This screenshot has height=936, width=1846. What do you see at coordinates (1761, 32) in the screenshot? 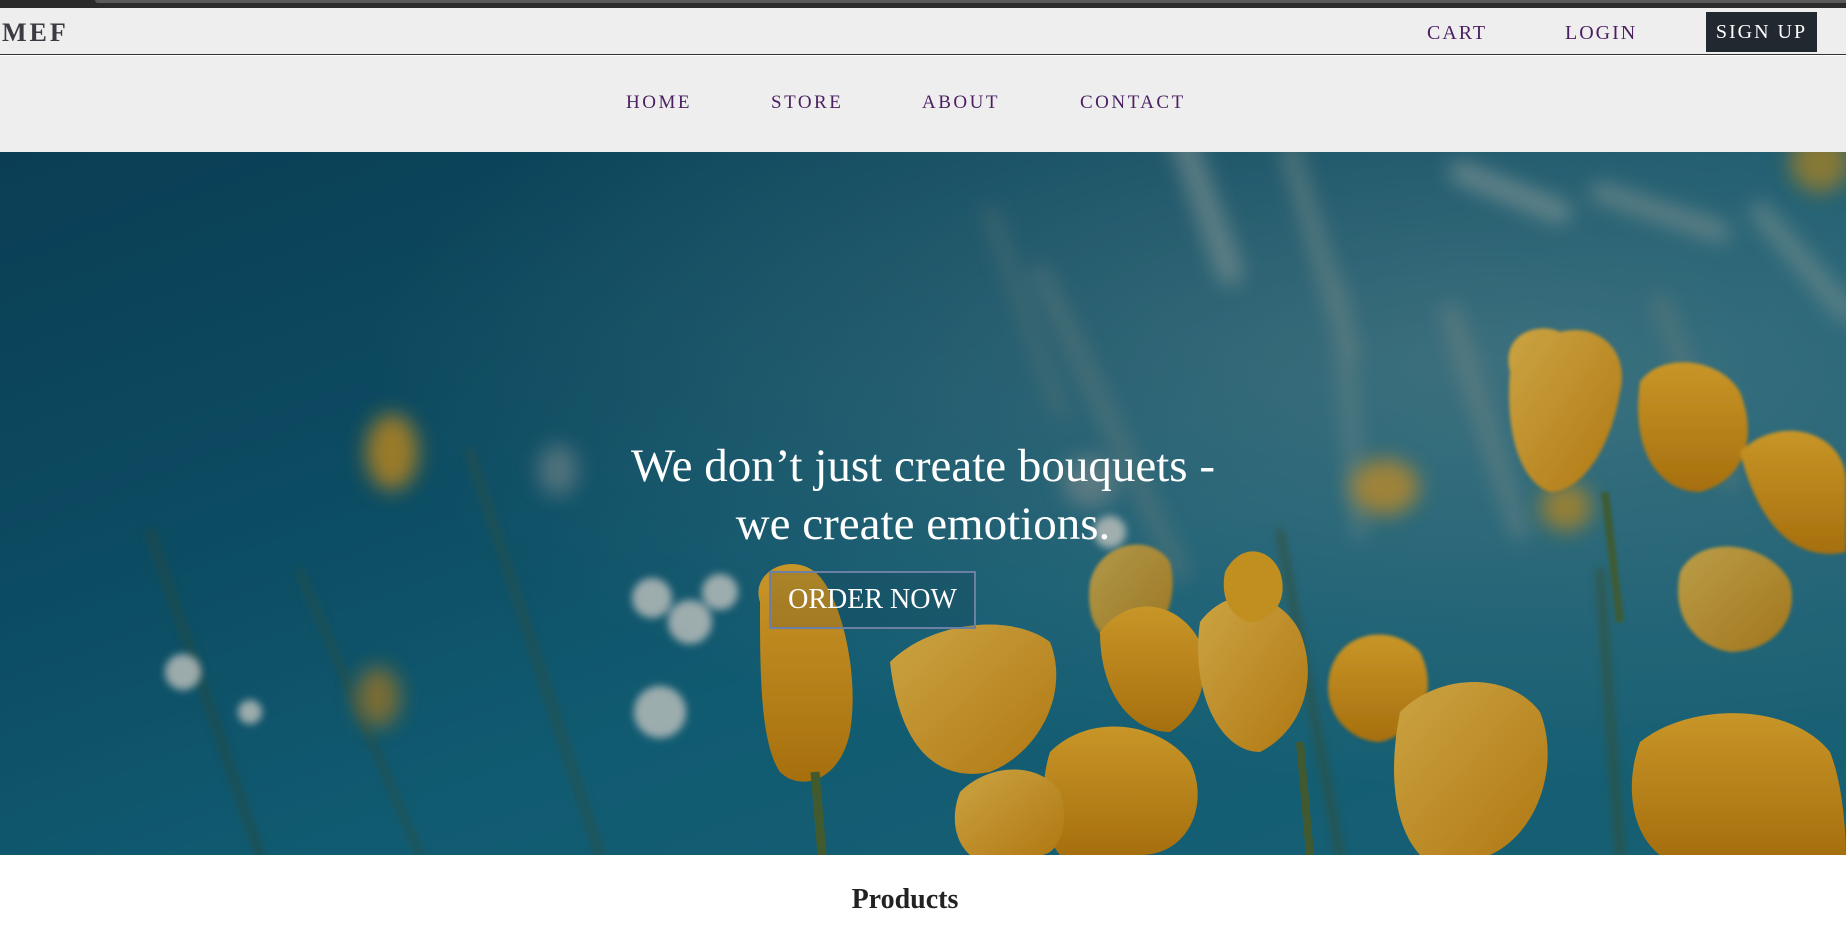
I see `sign-up-button: SIGN UP` at bounding box center [1761, 32].